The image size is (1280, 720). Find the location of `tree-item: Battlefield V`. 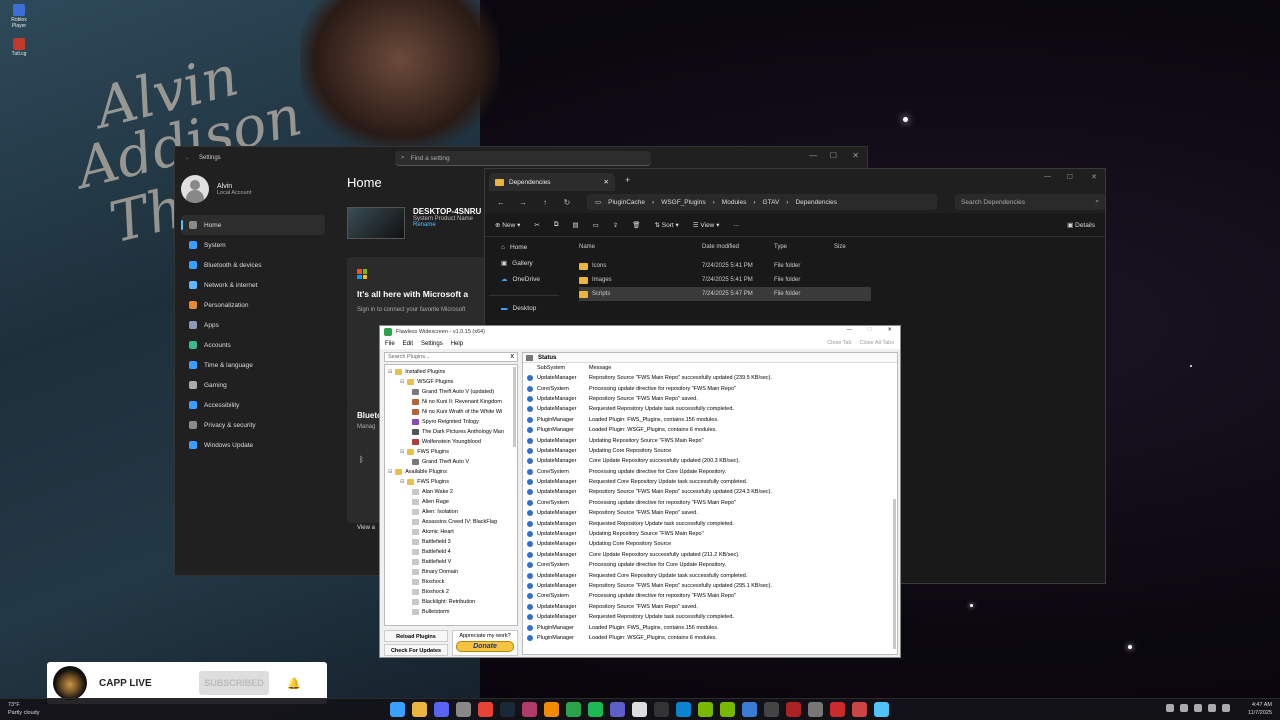

tree-item: Battlefield V is located at coordinates (451, 562).